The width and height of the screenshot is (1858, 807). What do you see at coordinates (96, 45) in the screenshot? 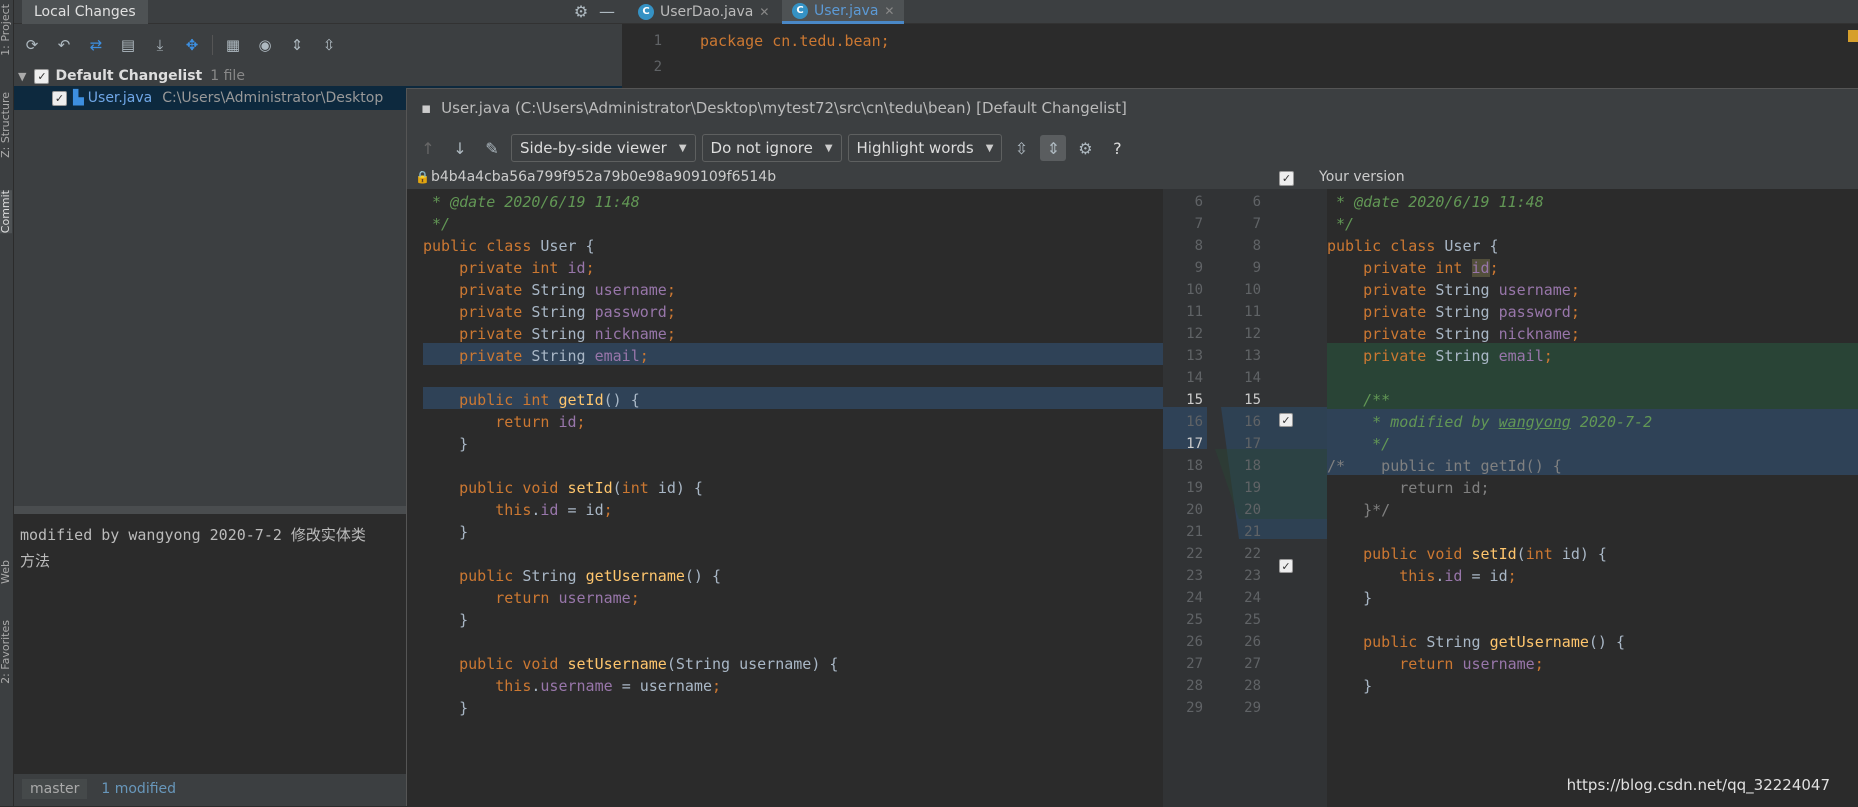
I see `show-diff-icon: ⇄` at bounding box center [96, 45].